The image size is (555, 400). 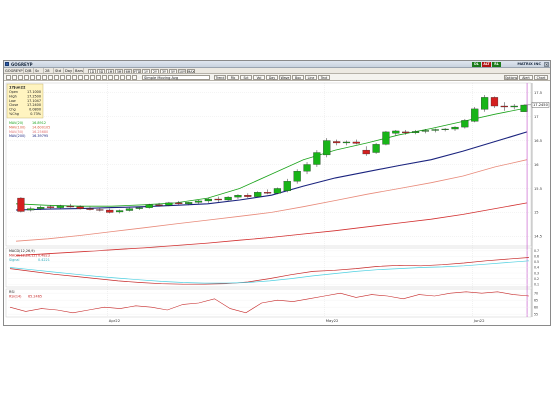 I want to click on drawing-menu-text: Text, so click(x=324, y=77).